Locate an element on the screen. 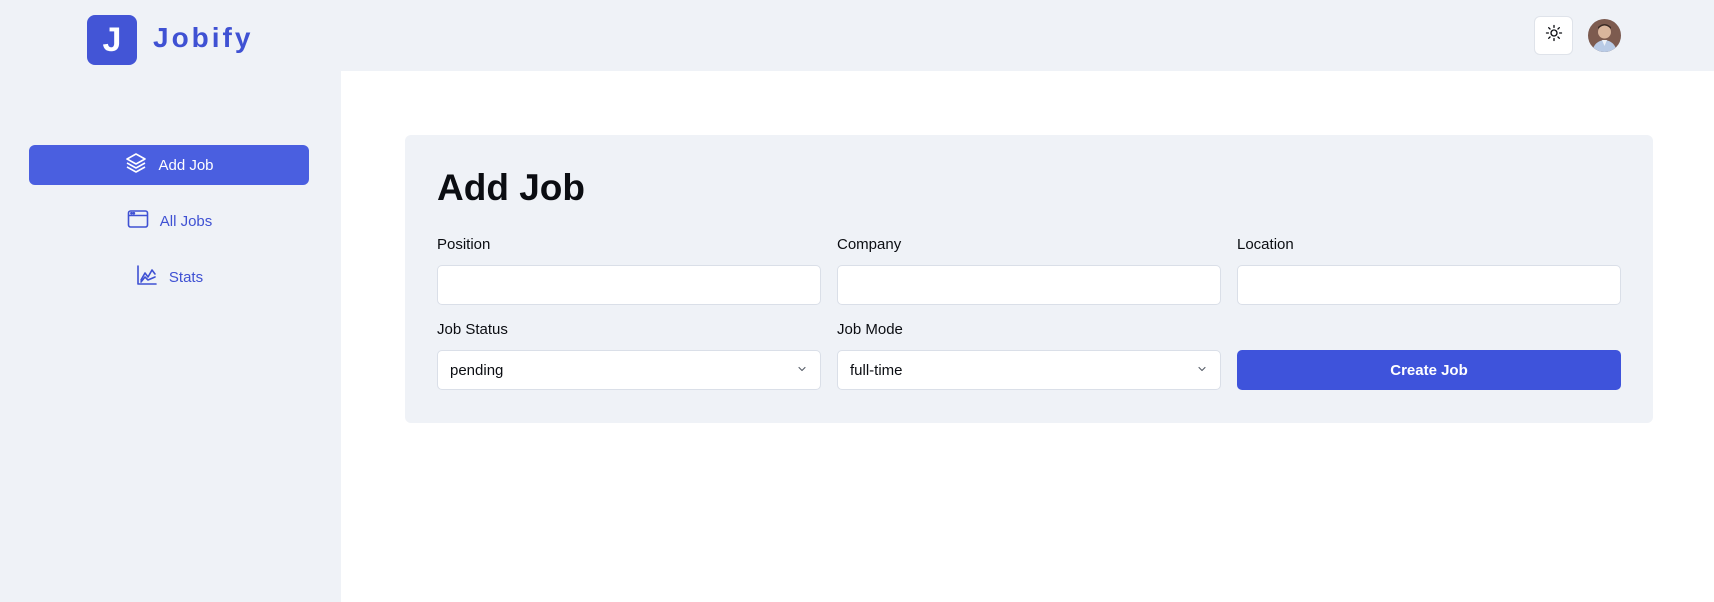 Image resolution: width=1714 pixels, height=602 pixels. sidebar-item-all-jobs: All Jobs is located at coordinates (169, 221).